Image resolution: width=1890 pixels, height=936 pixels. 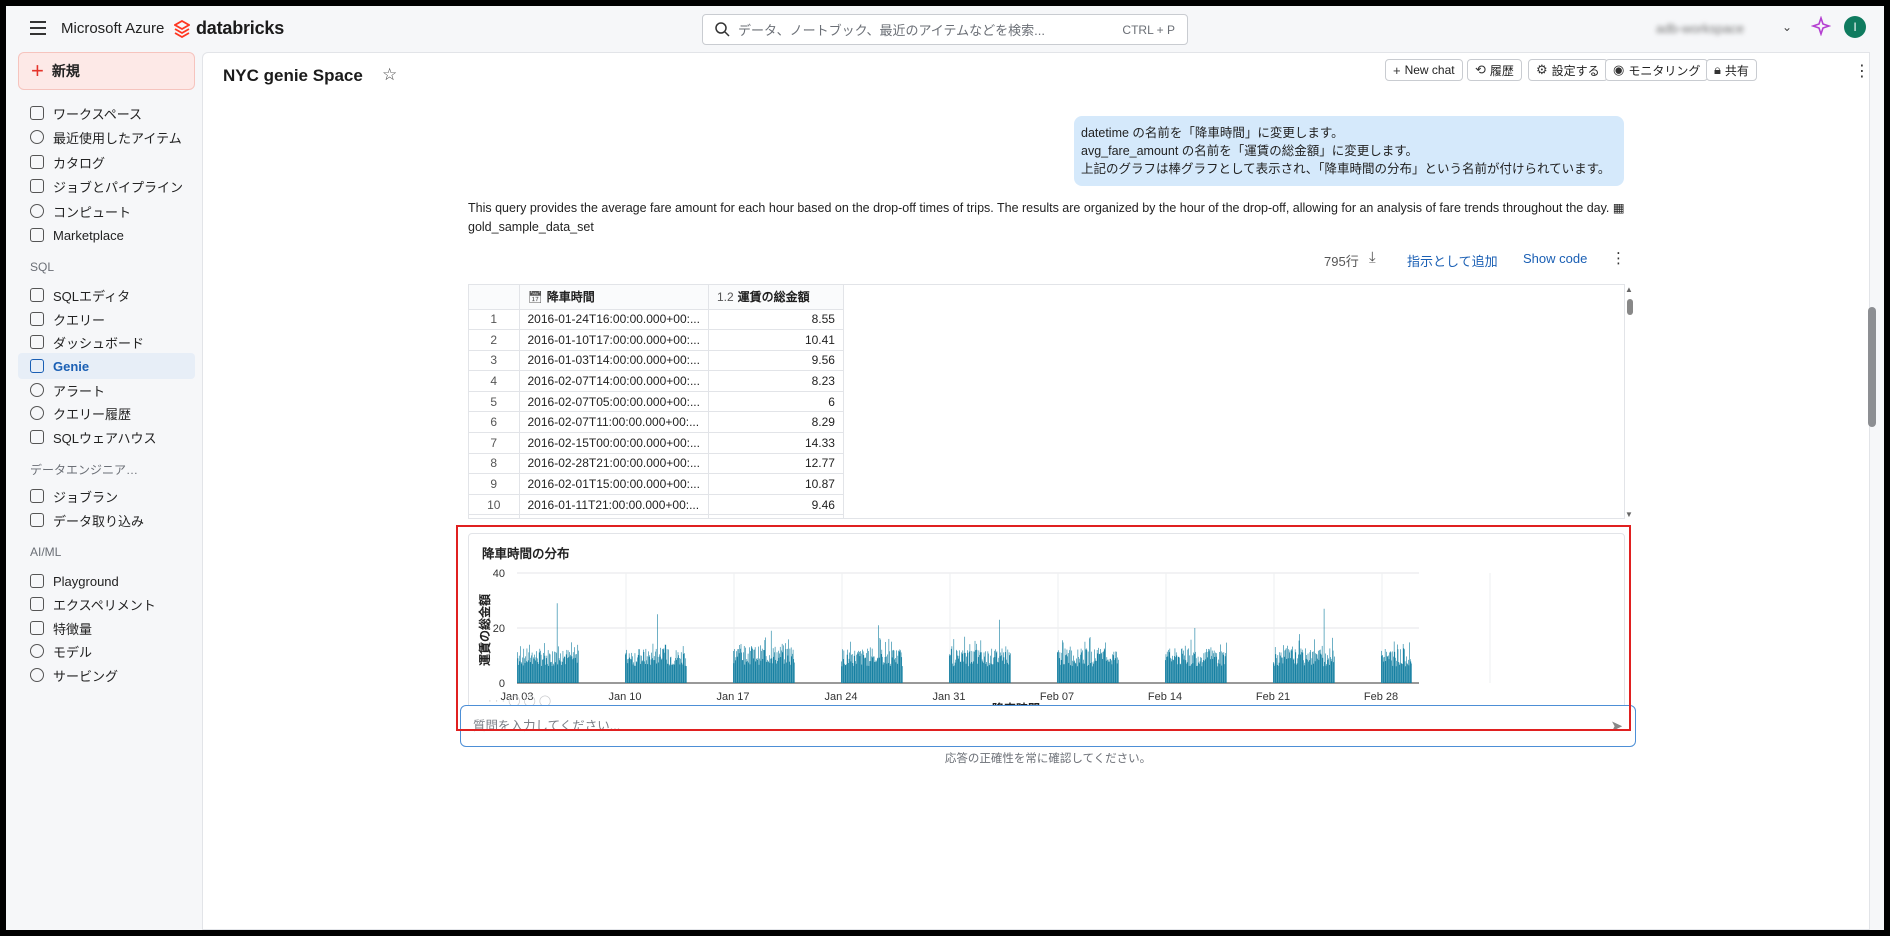 What do you see at coordinates (1700, 28) in the screenshot?
I see `workspace-selector: adb-workspace` at bounding box center [1700, 28].